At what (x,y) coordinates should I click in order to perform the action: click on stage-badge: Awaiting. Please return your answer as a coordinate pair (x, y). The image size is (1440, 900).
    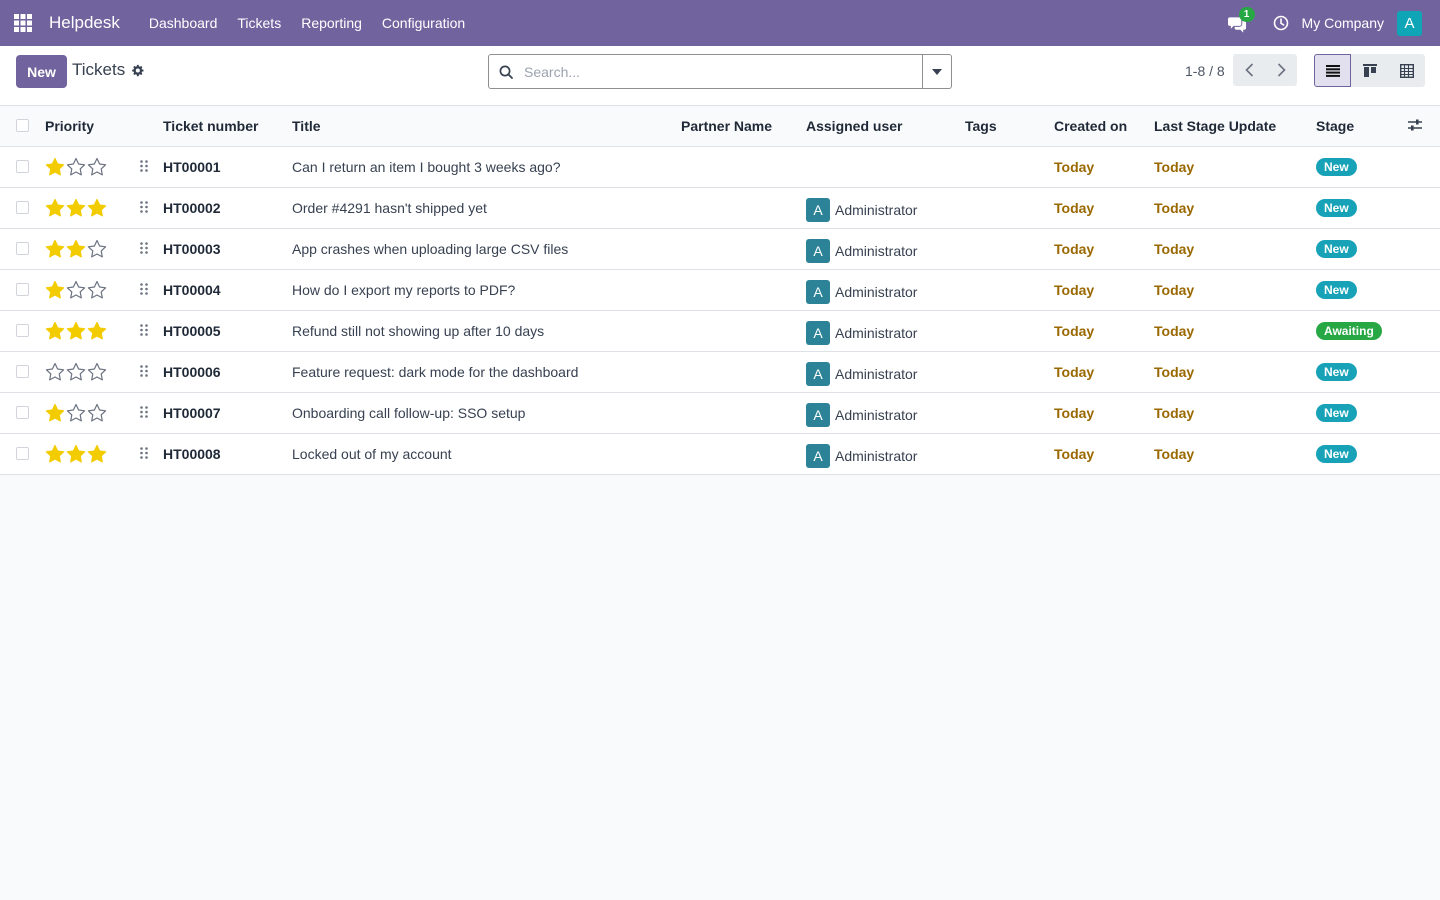
    Looking at the image, I should click on (1349, 330).